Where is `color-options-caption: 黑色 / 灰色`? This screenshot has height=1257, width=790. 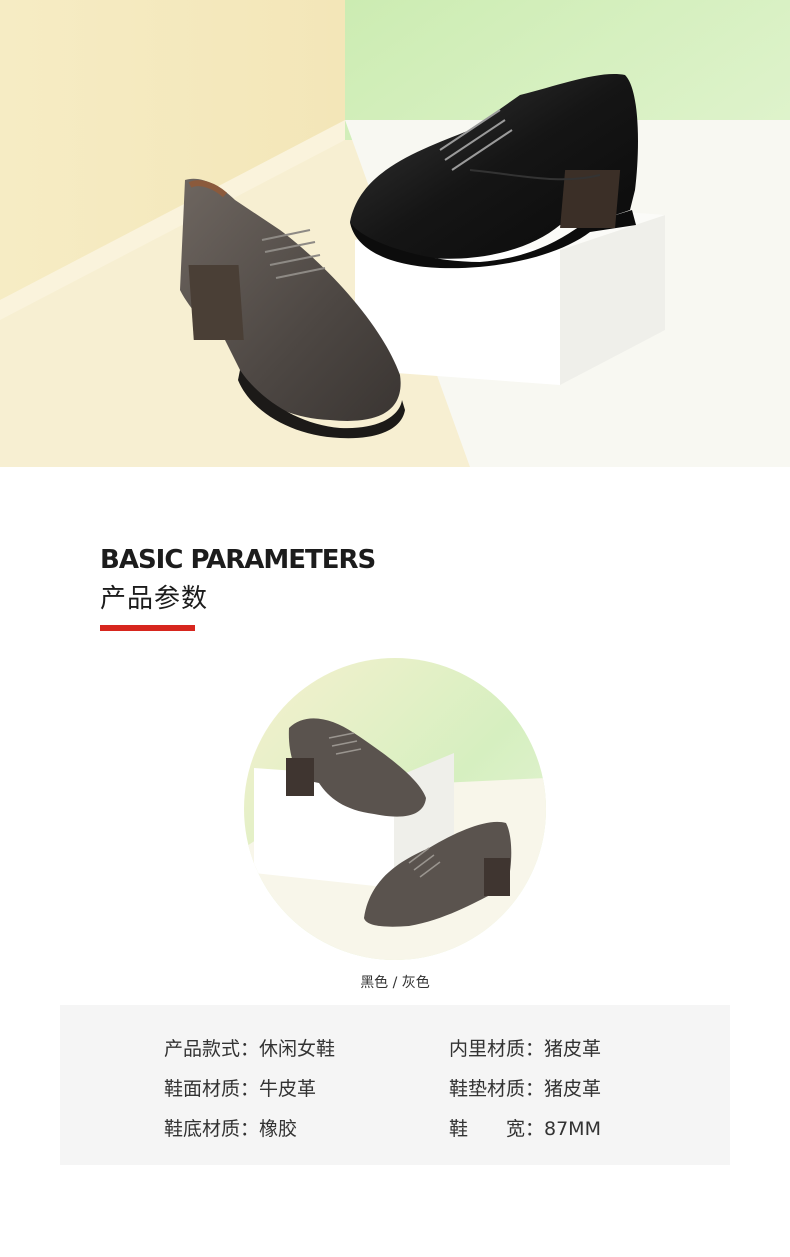
color-options-caption: 黑色 / 灰色 is located at coordinates (395, 983).